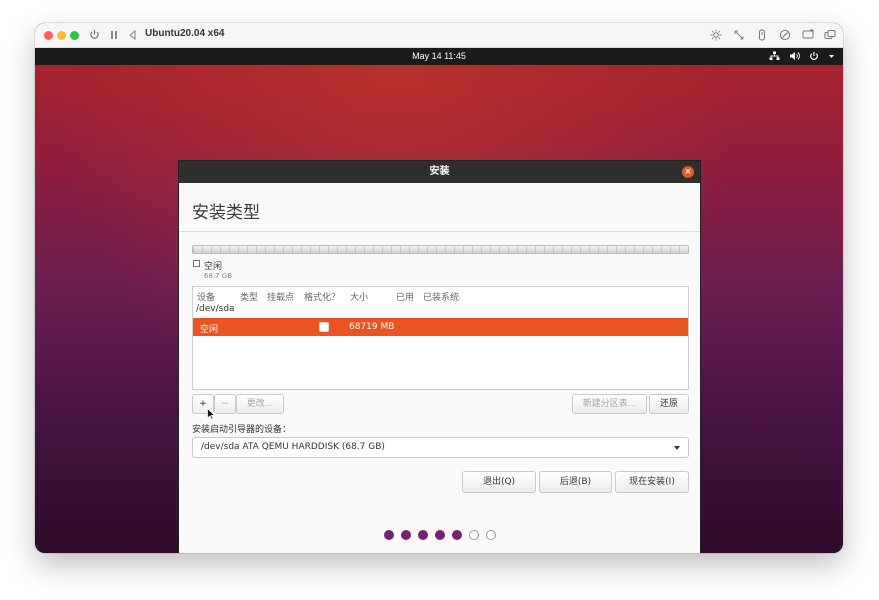  I want to click on usb-icon, so click(762, 35).